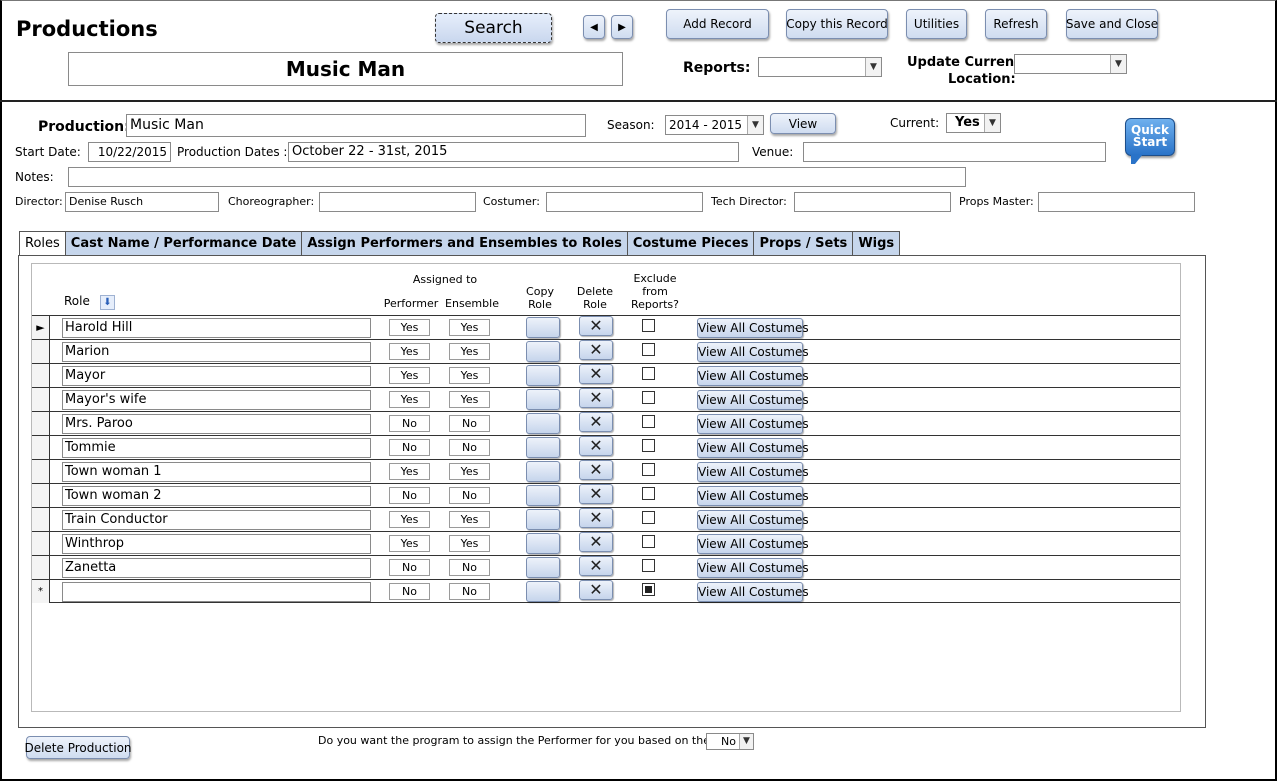  Describe the element at coordinates (216, 352) in the screenshot. I see `role-name-field: Marion` at that location.